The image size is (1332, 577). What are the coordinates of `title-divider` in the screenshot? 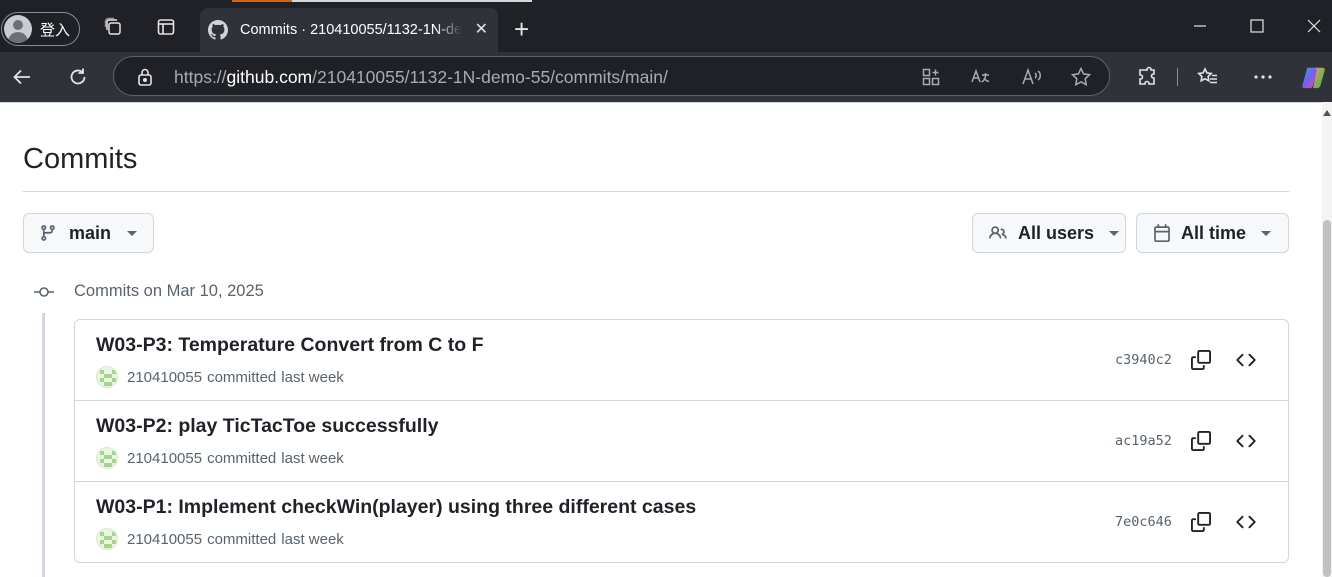 It's located at (656, 191).